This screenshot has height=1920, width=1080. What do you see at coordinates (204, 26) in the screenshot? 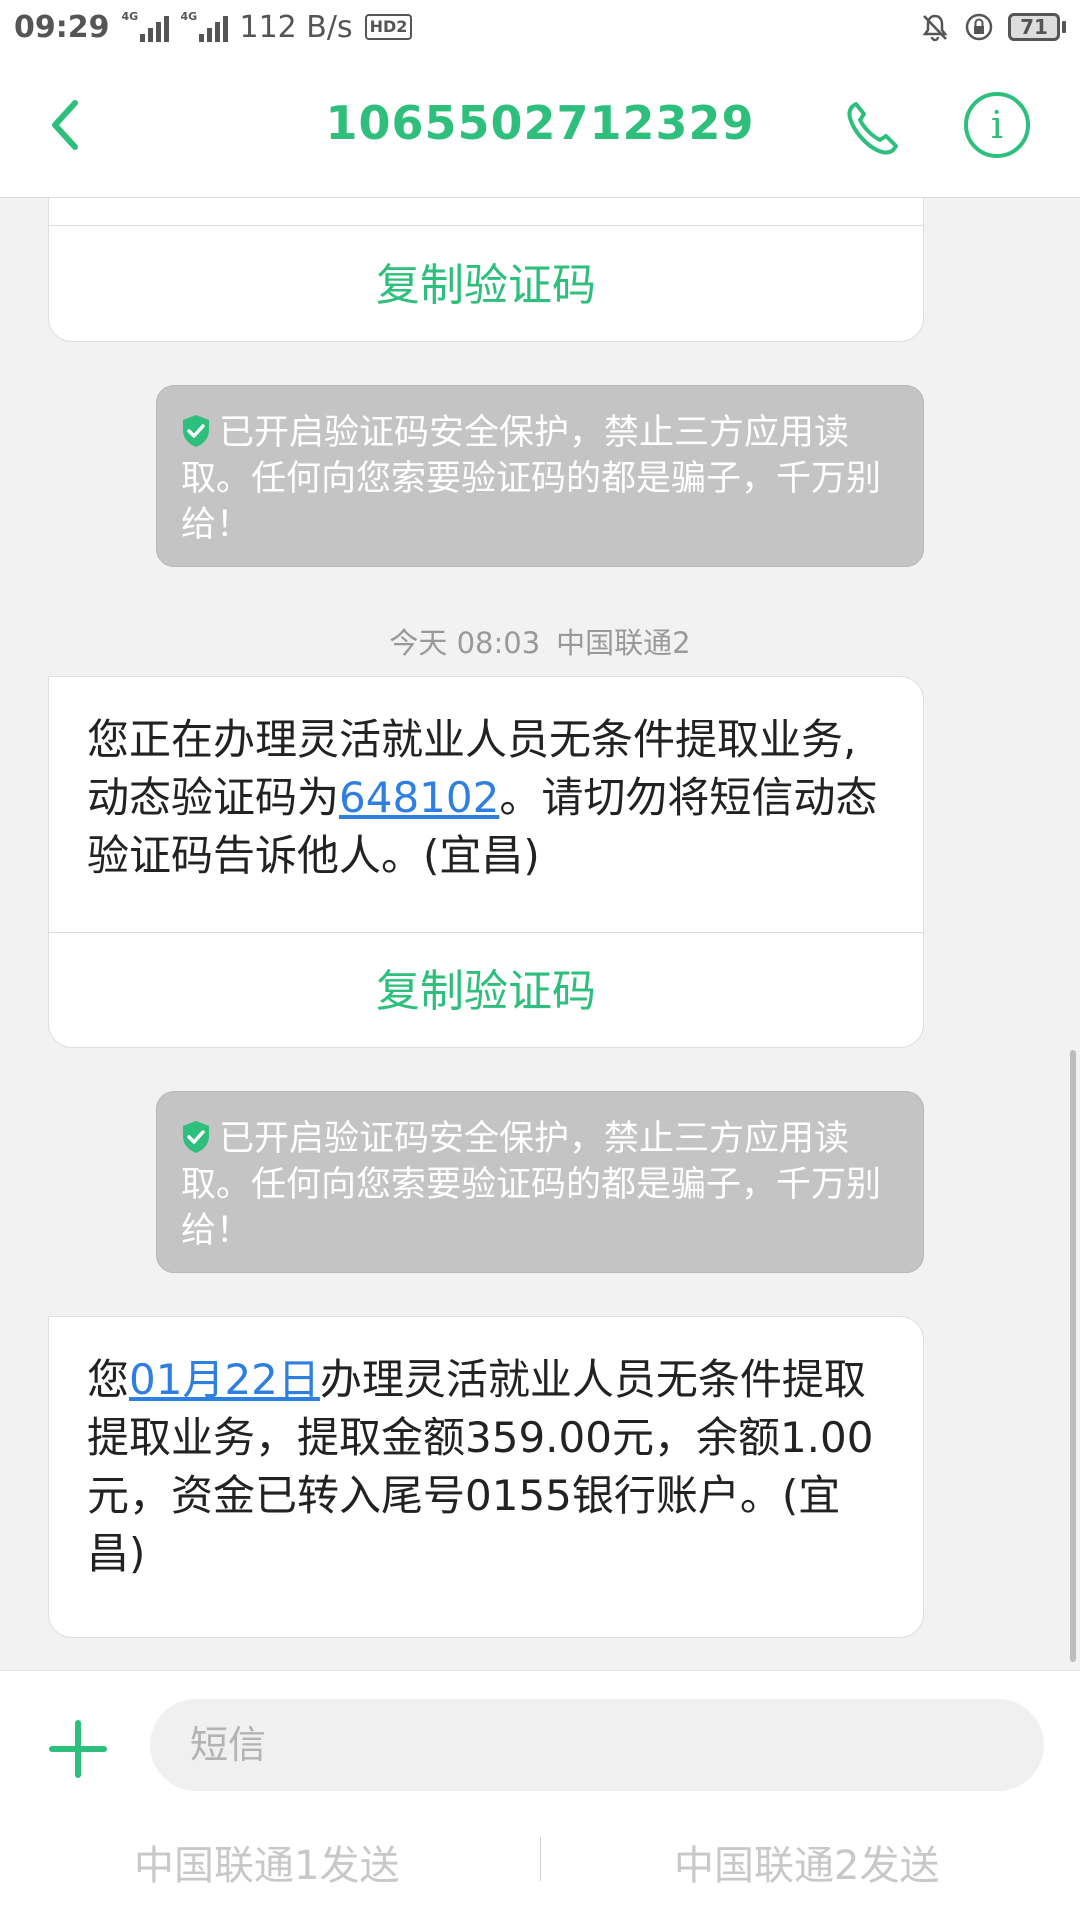
I see `signal-icon-2: 4G` at bounding box center [204, 26].